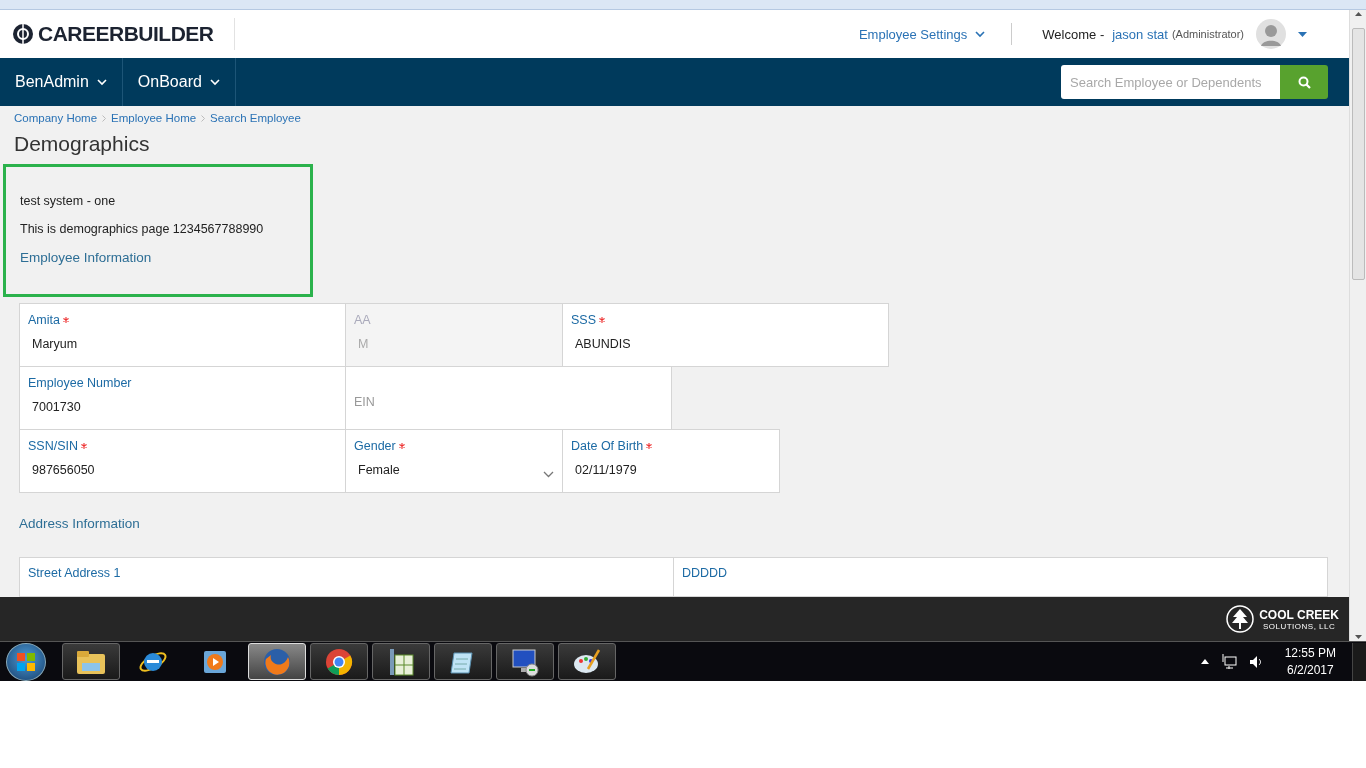 The image size is (1366, 768). What do you see at coordinates (182, 461) in the screenshot?
I see `form-field: SSN/SIN 987656050` at bounding box center [182, 461].